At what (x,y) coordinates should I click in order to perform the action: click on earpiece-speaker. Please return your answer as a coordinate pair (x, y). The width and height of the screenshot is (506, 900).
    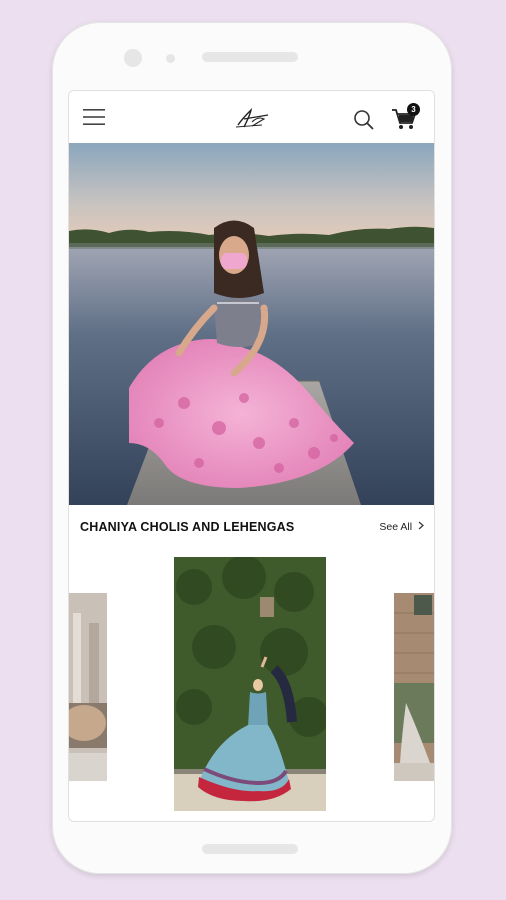
    Looking at the image, I should click on (250, 57).